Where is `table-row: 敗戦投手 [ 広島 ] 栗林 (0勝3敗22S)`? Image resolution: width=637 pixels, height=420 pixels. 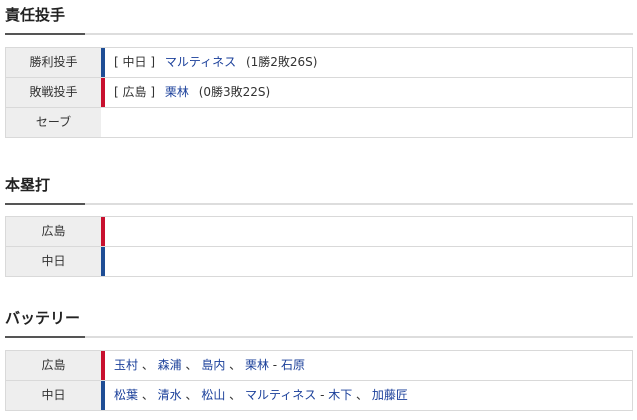
table-row: 敗戦投手 [ 広島 ] 栗林 (0勝3敗22S) is located at coordinates (319, 93).